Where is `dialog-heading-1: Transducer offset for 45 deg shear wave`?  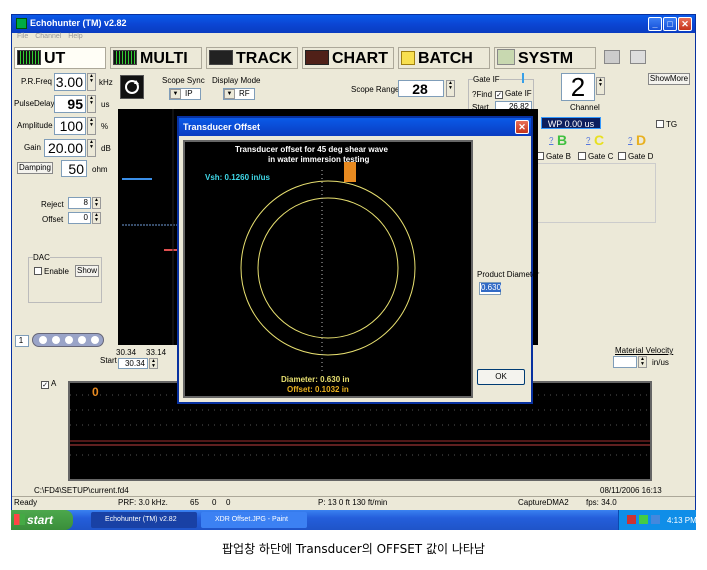 dialog-heading-1: Transducer offset for 45 deg shear wave is located at coordinates (311, 149).